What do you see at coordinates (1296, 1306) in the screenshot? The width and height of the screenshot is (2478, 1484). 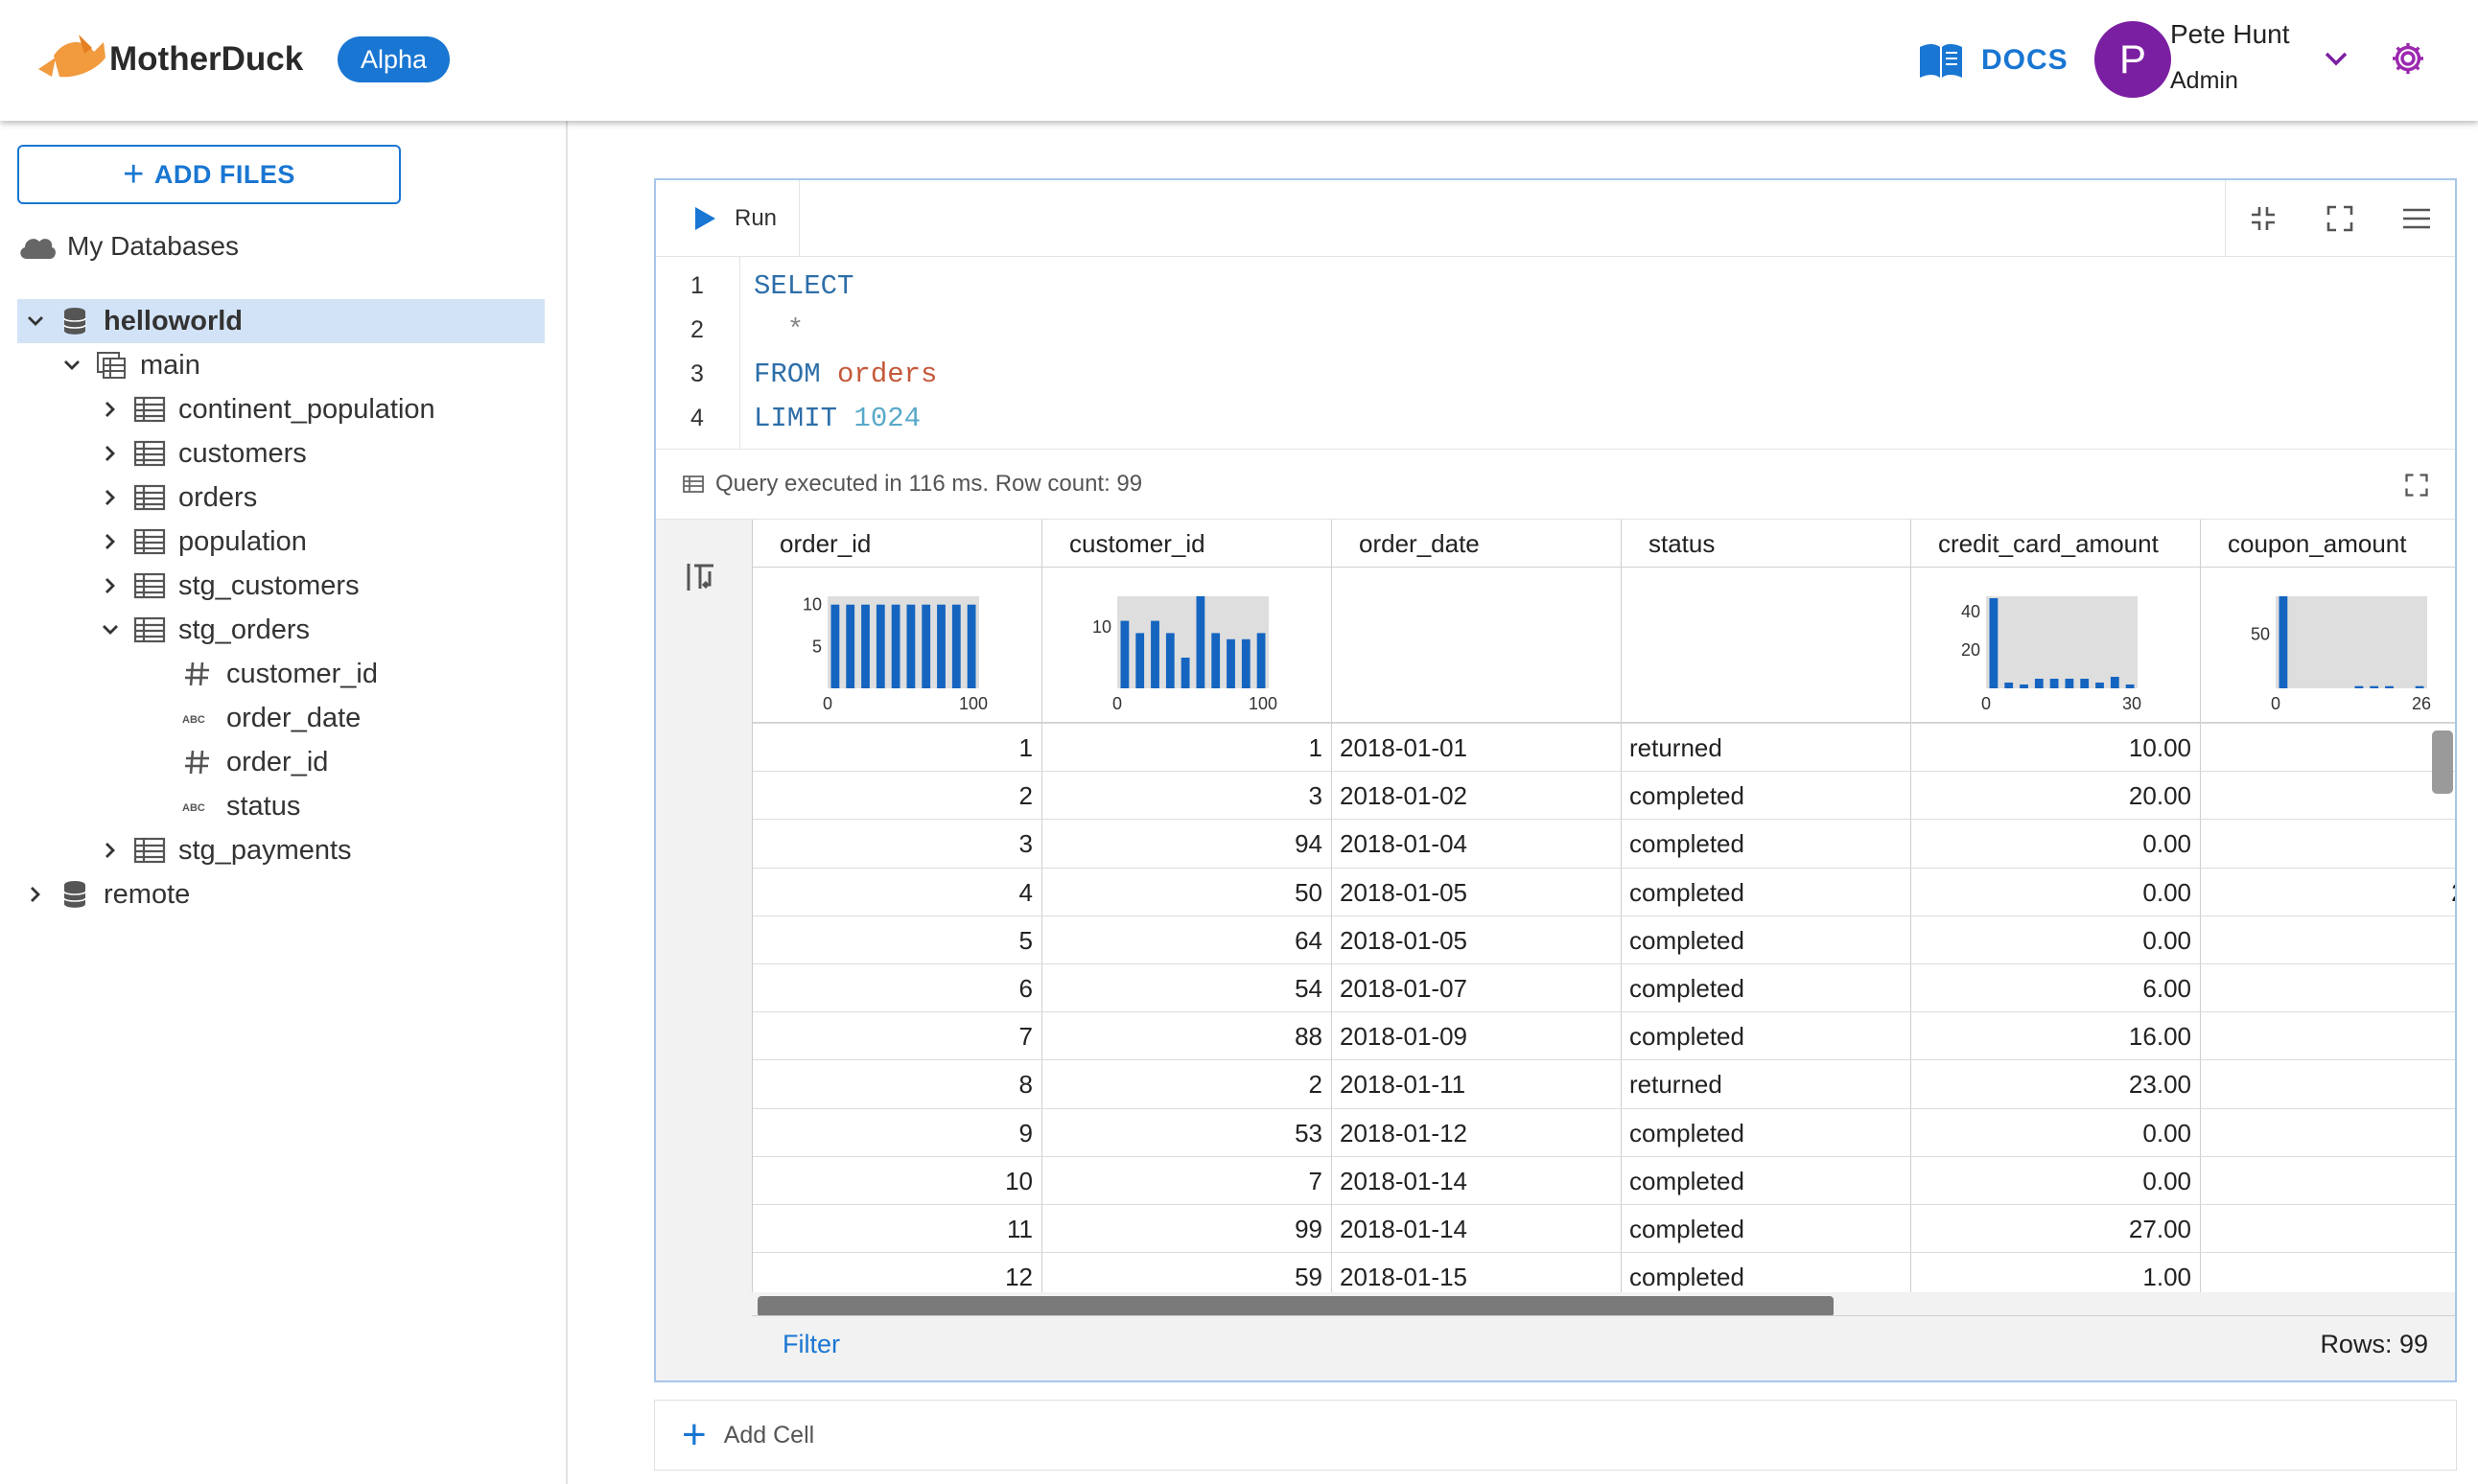 I see `horizontal-scrollbar` at bounding box center [1296, 1306].